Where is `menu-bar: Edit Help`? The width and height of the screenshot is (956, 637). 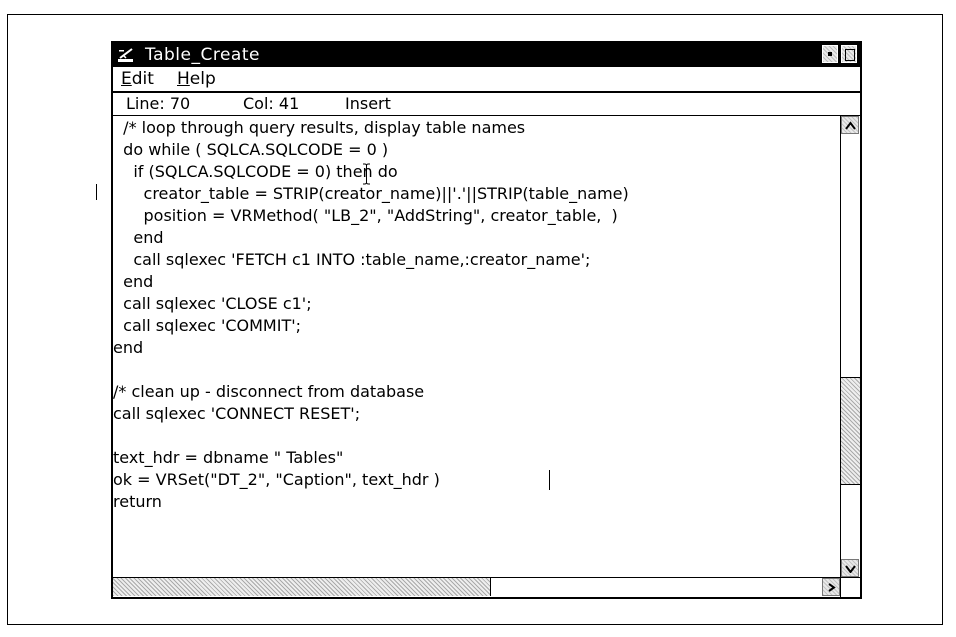 menu-bar: Edit Help is located at coordinates (486, 80).